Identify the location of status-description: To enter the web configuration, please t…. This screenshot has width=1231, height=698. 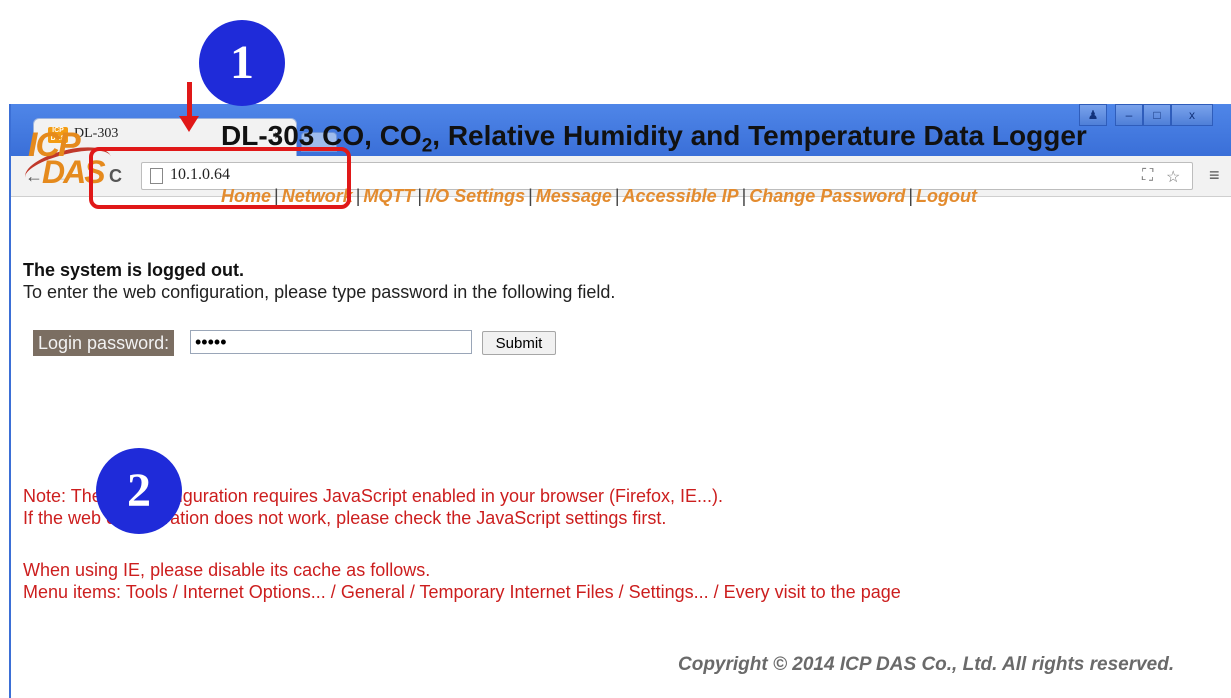
(319, 292).